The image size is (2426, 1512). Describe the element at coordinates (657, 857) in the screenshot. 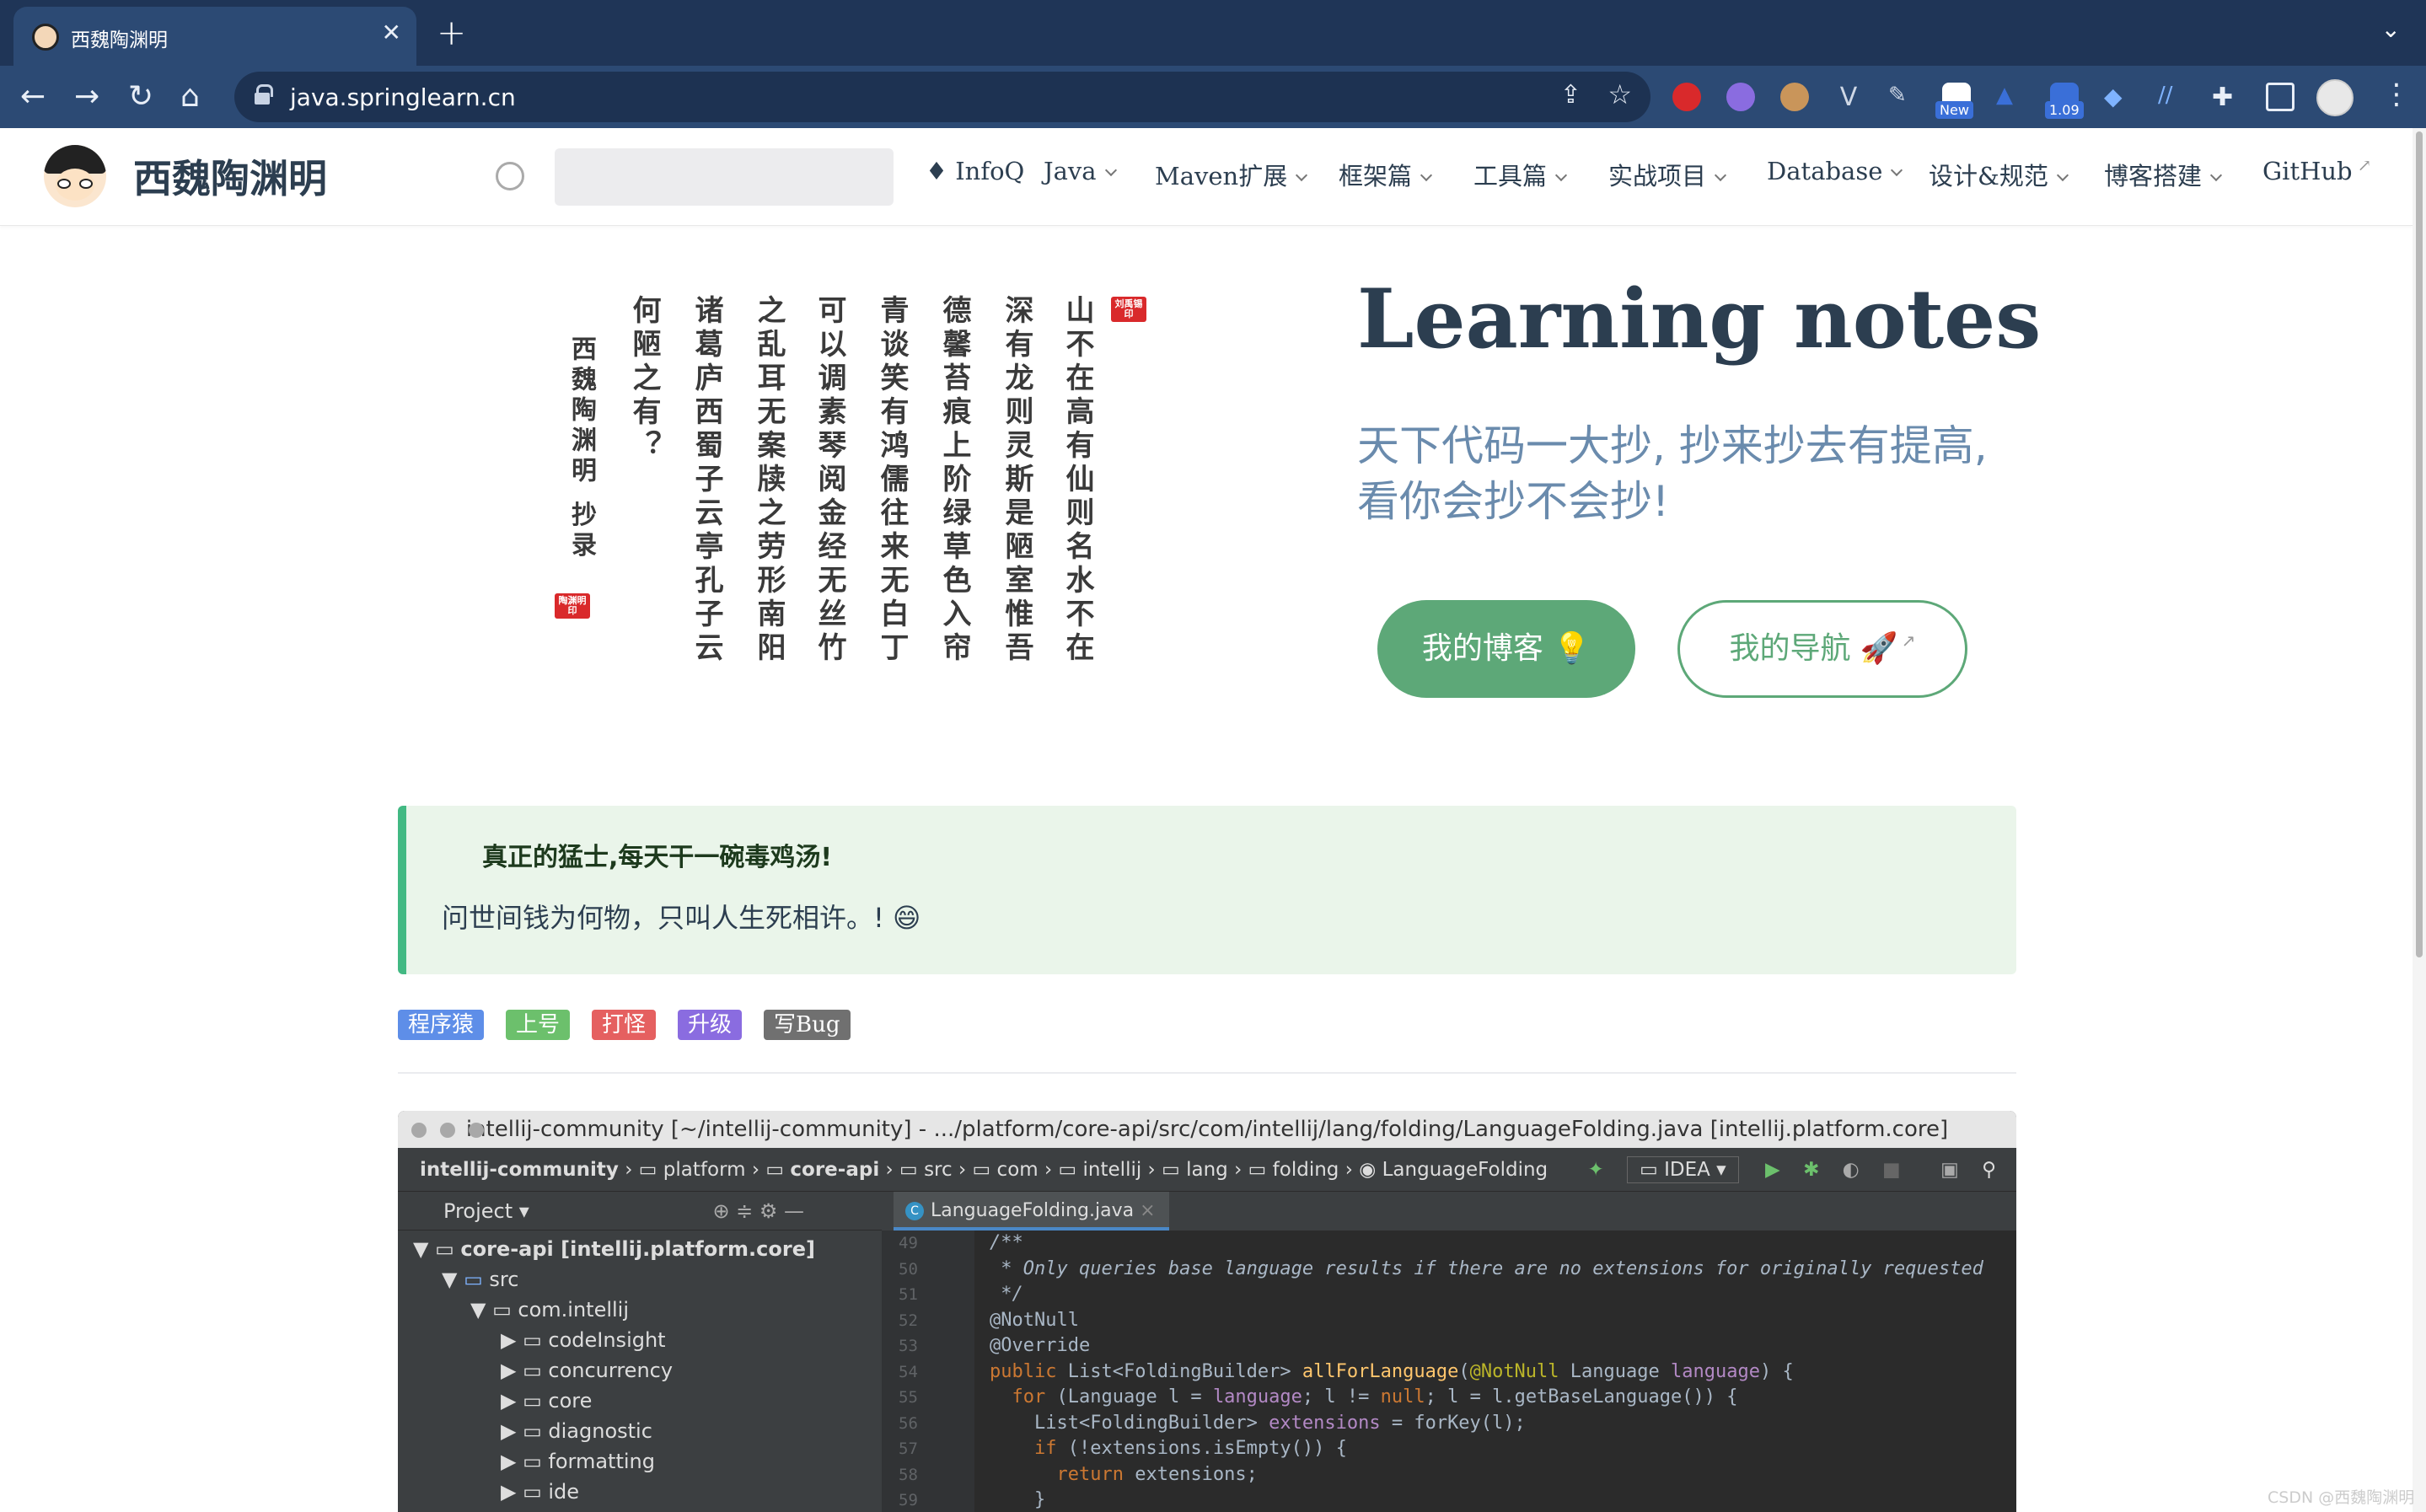

I see `tip-title: 真正的猛士,每天干一碗毒鸡汤!` at that location.